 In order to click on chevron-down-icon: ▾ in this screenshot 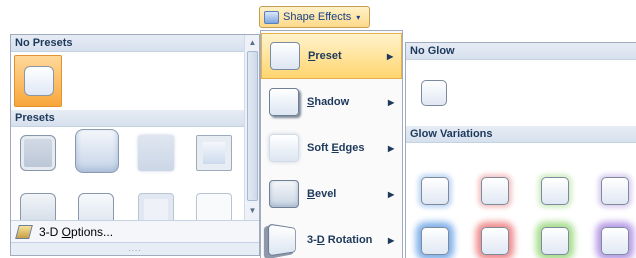, I will do `click(358, 17)`.